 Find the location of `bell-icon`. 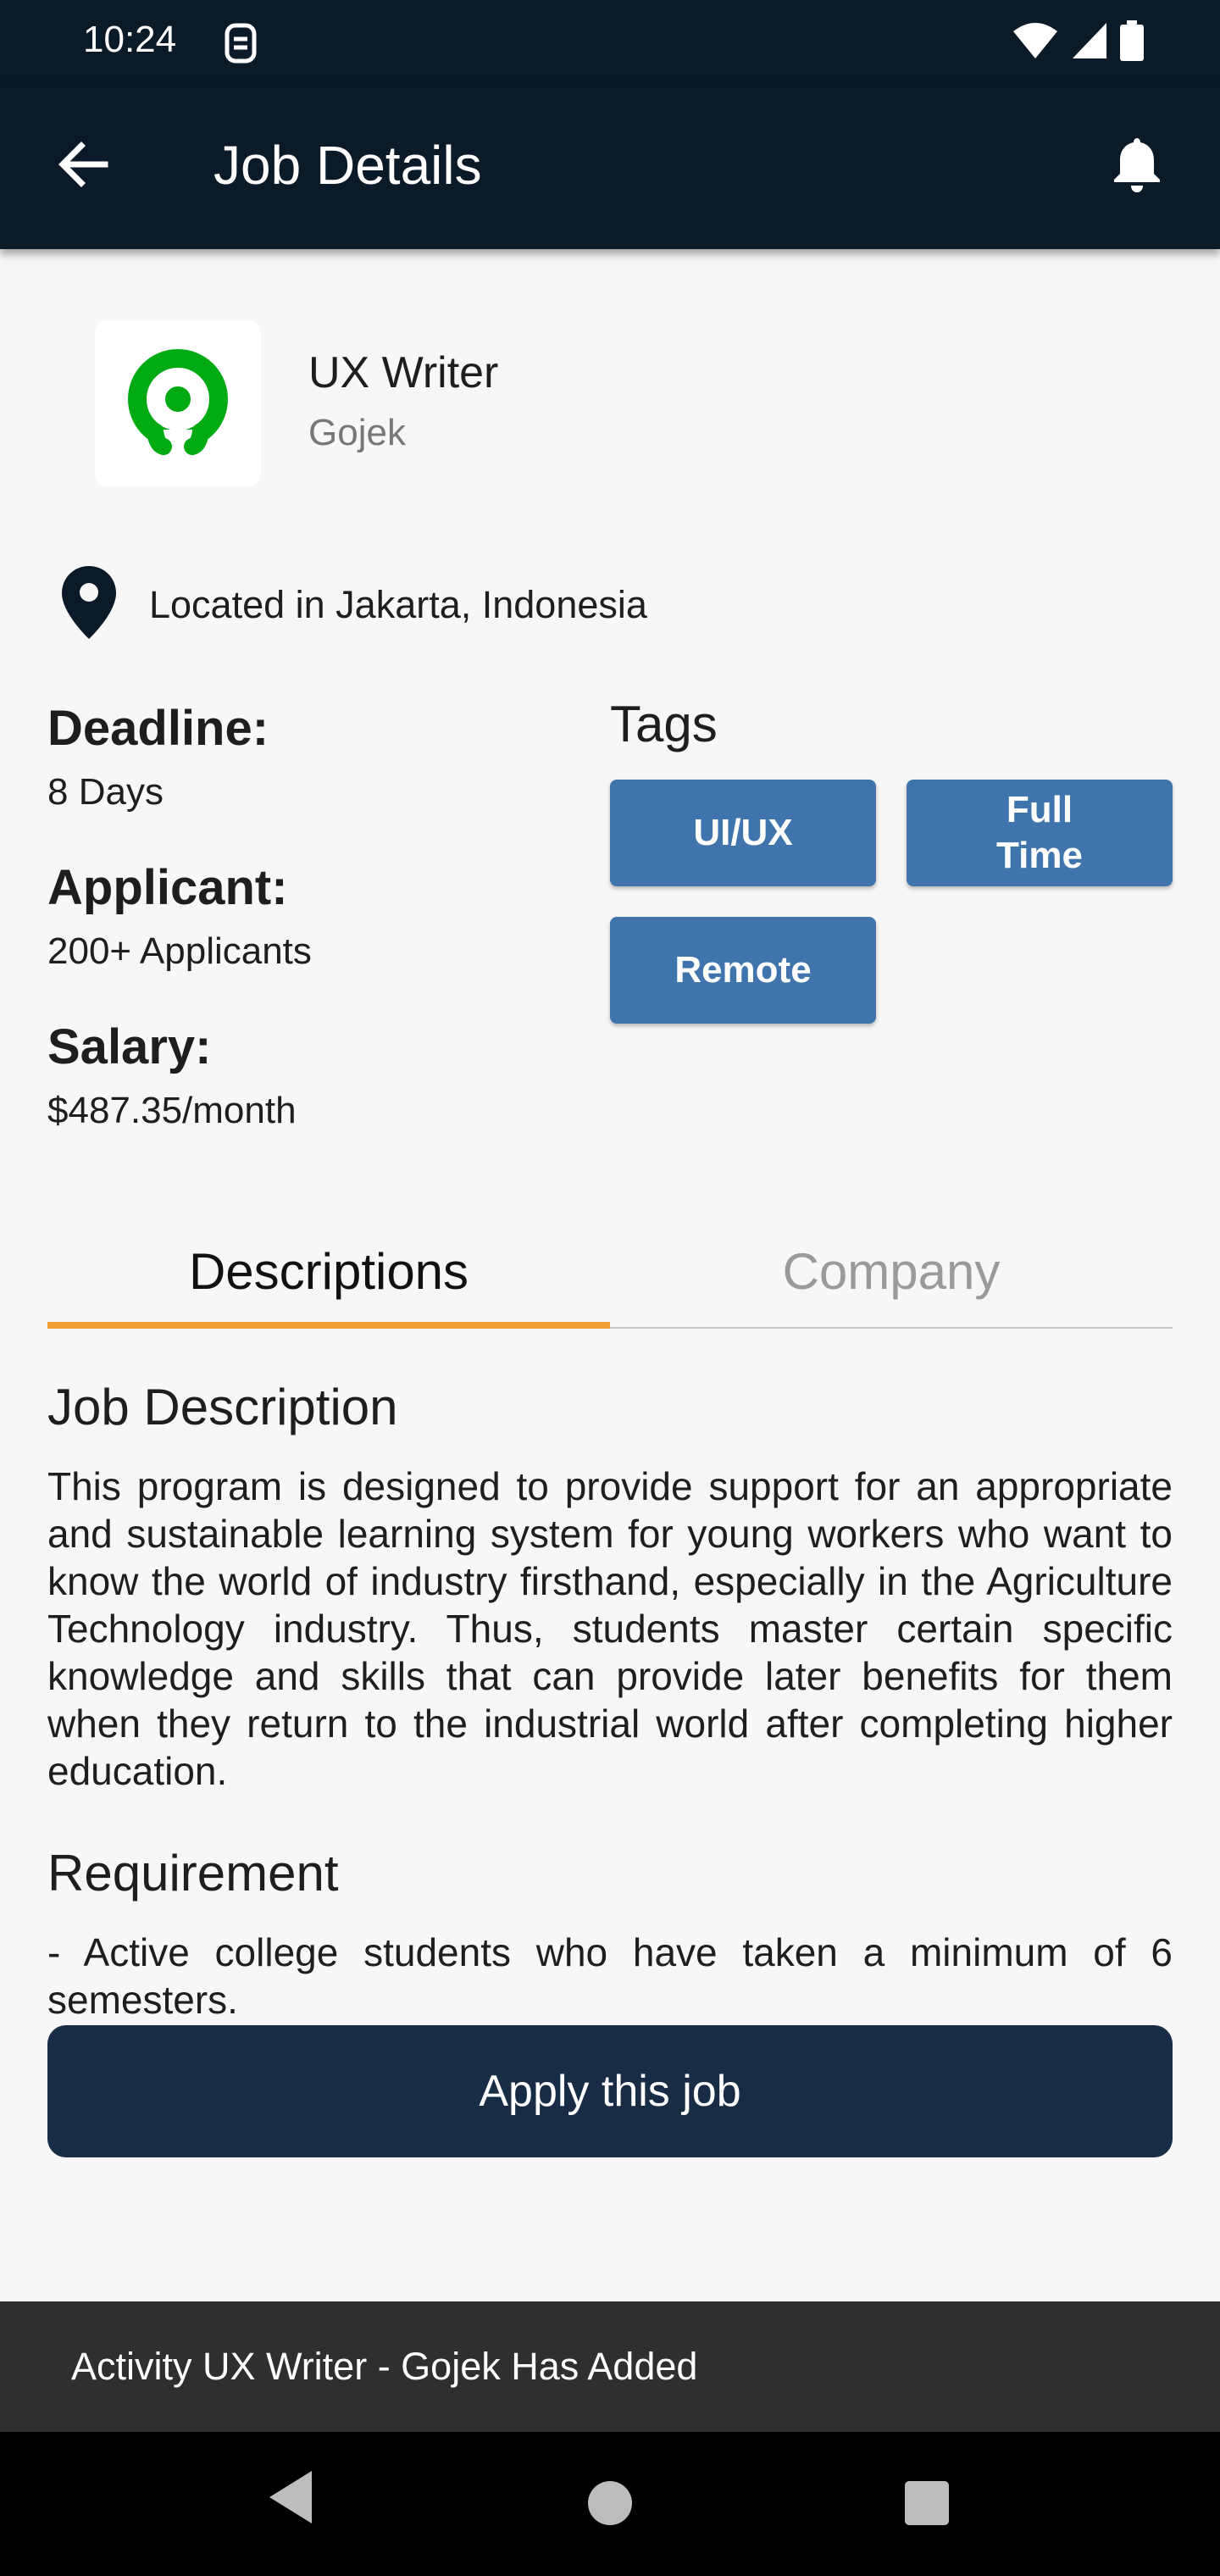

bell-icon is located at coordinates (1137, 166).